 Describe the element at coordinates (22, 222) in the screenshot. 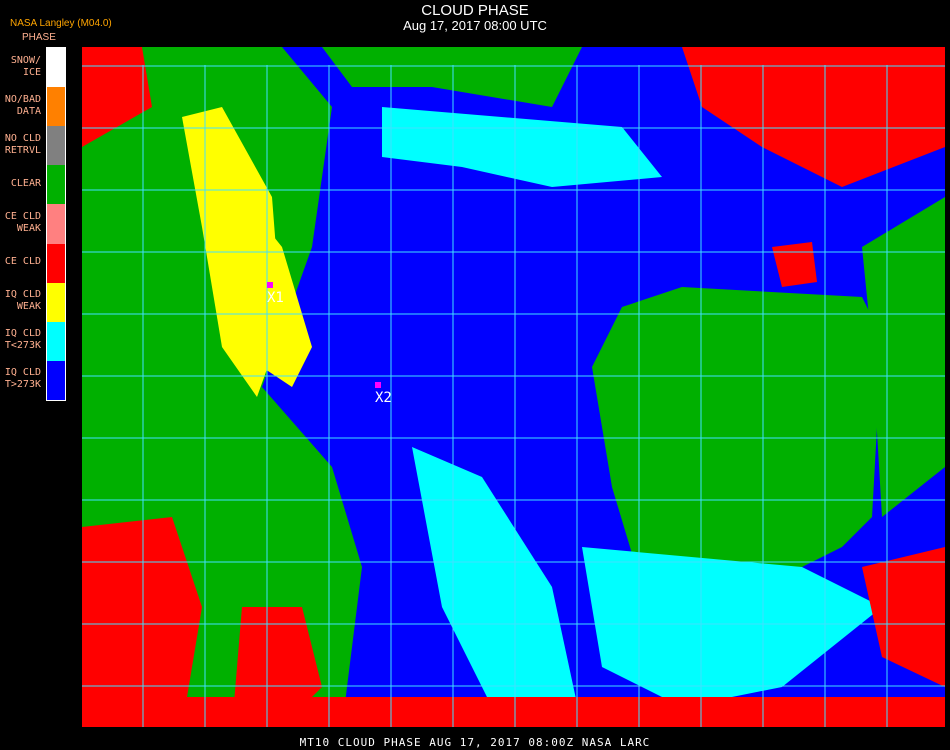

I see `legend-label: CE CLD WEAK` at that location.